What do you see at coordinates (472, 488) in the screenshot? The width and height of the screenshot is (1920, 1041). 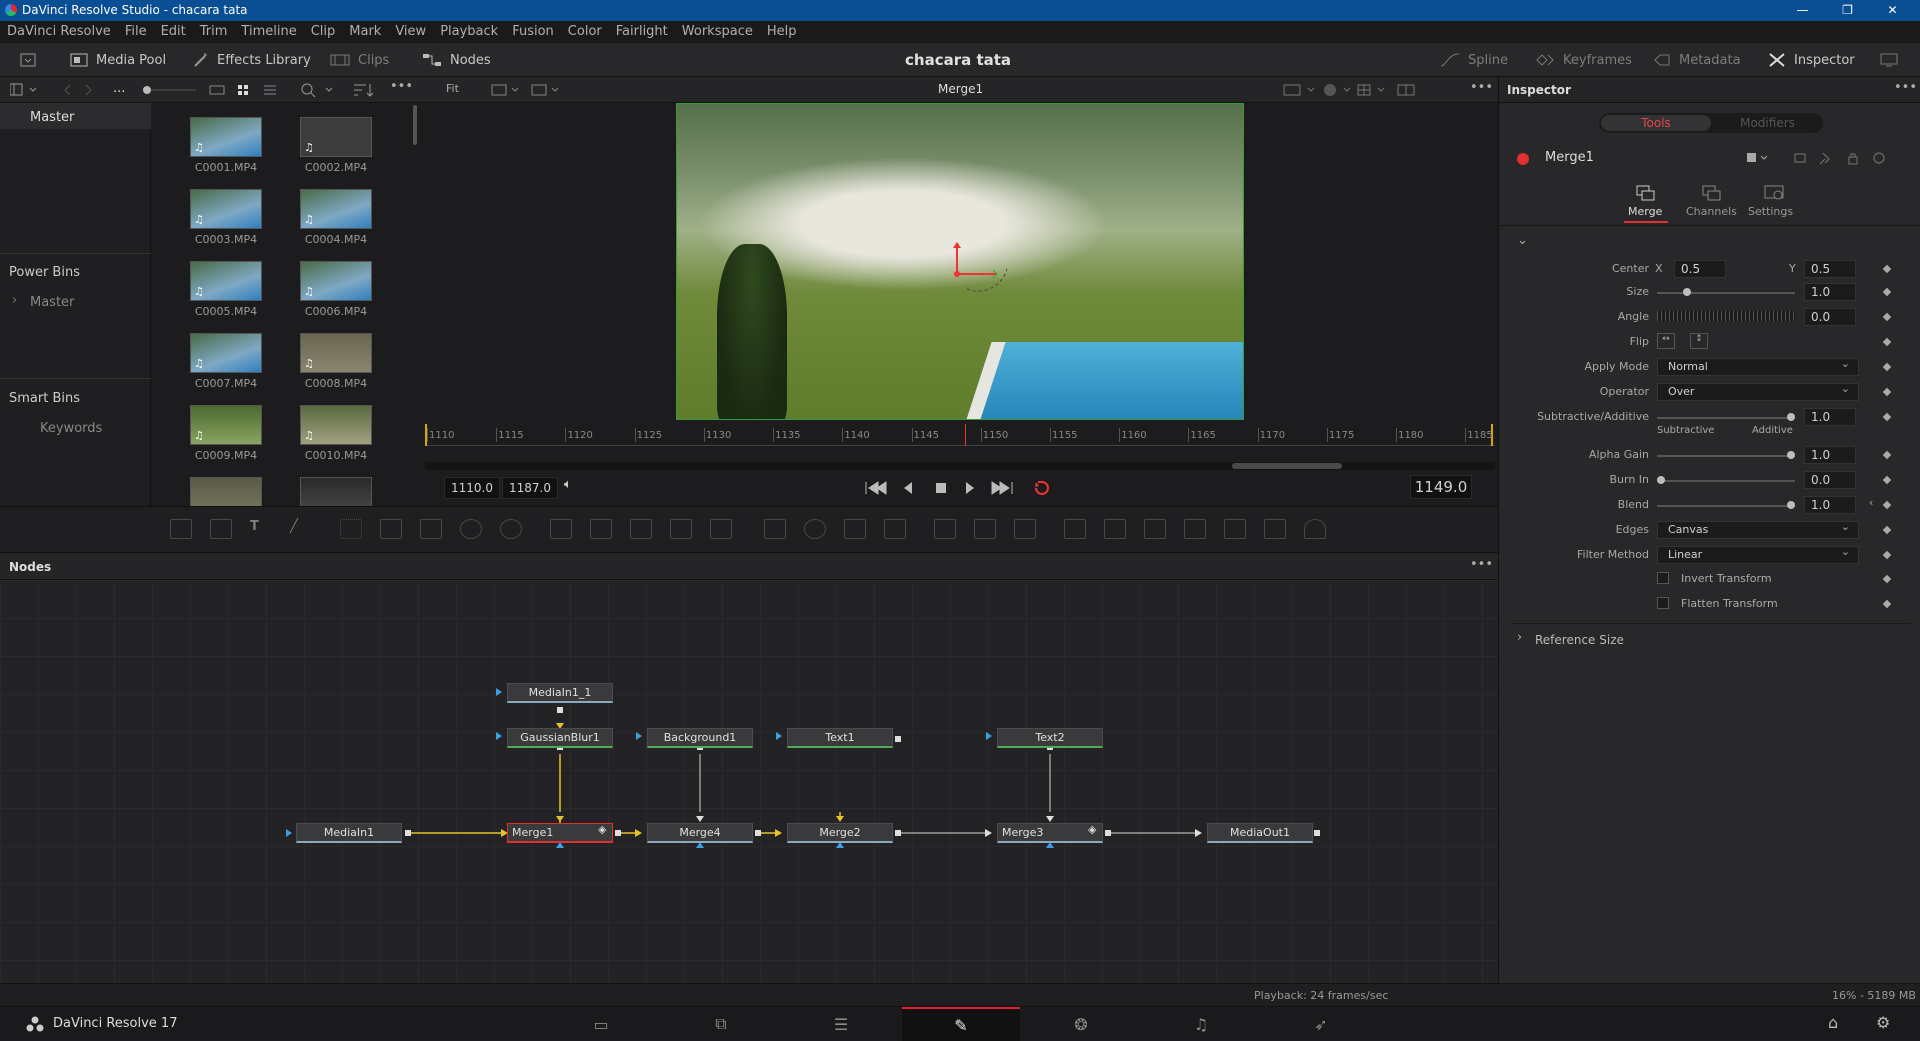 I see `in-point-field: 1110.0` at bounding box center [472, 488].